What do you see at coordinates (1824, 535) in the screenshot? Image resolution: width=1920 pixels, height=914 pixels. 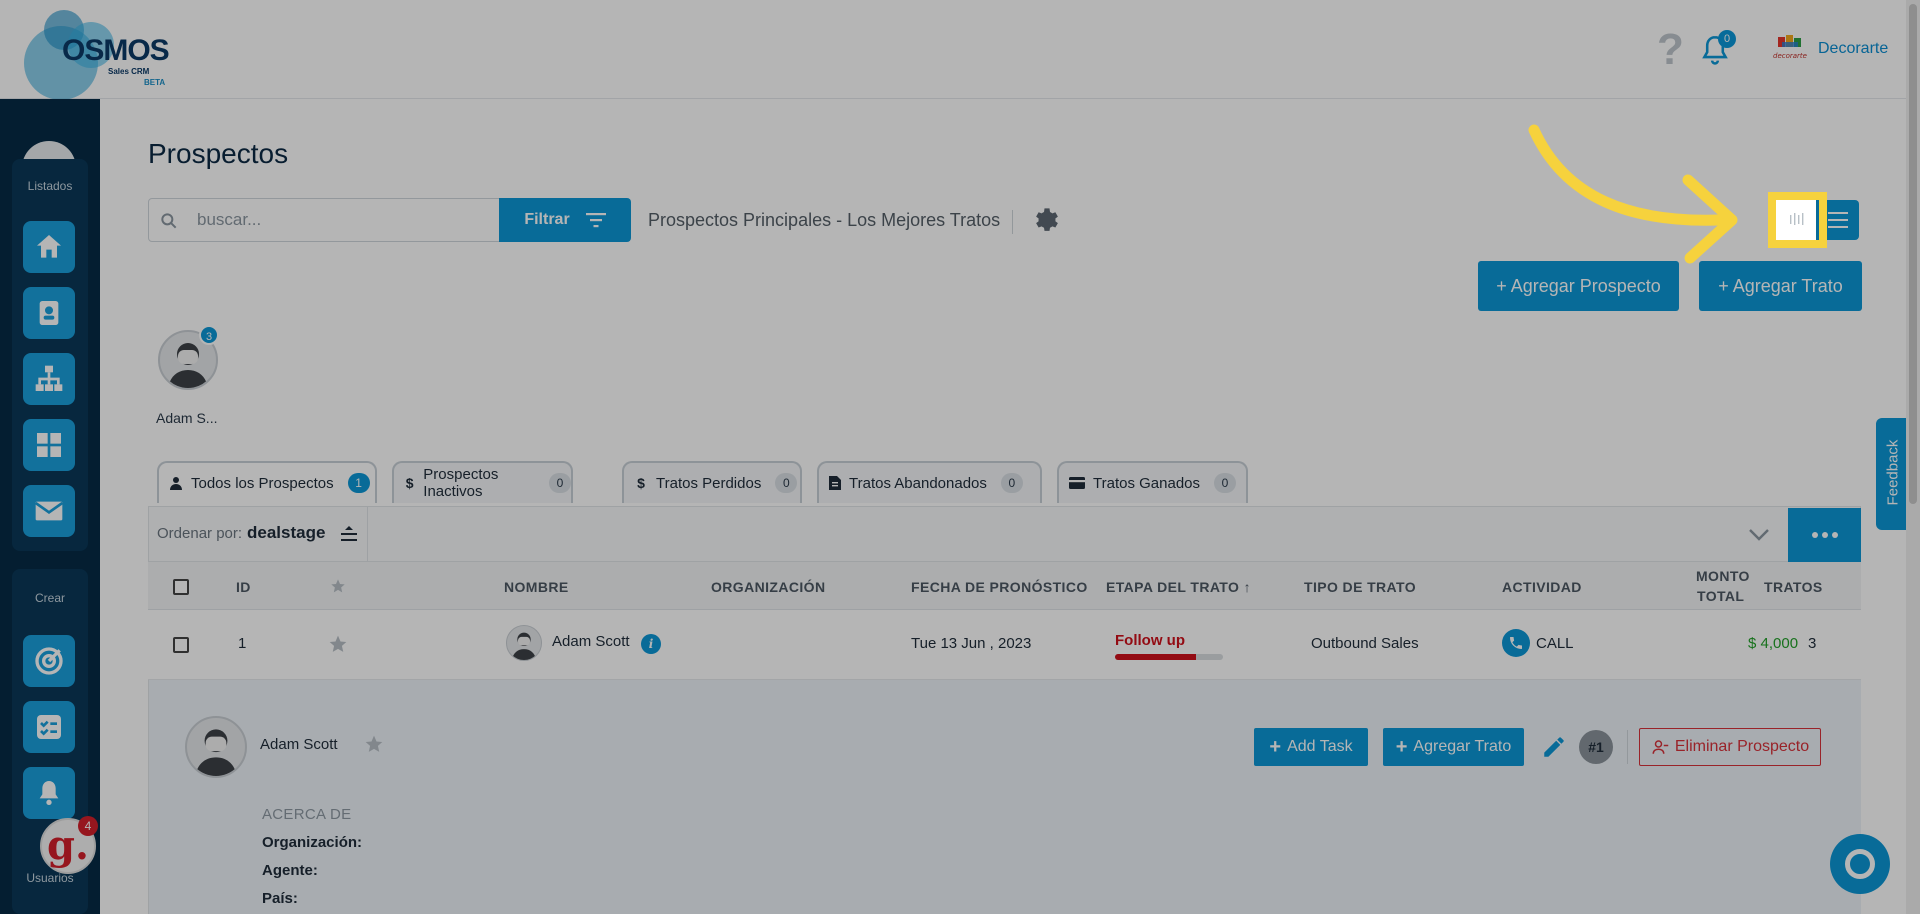 I see `more-options-button` at bounding box center [1824, 535].